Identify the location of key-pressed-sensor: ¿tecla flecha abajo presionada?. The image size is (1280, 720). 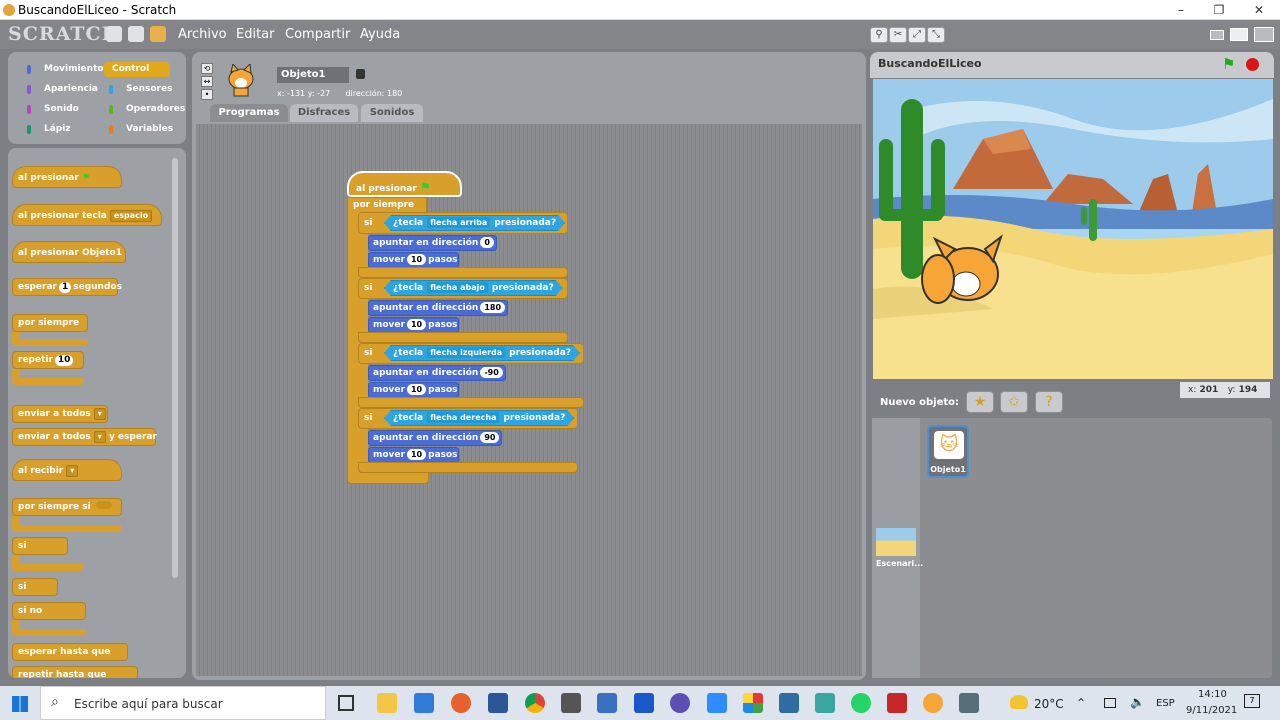
(473, 288).